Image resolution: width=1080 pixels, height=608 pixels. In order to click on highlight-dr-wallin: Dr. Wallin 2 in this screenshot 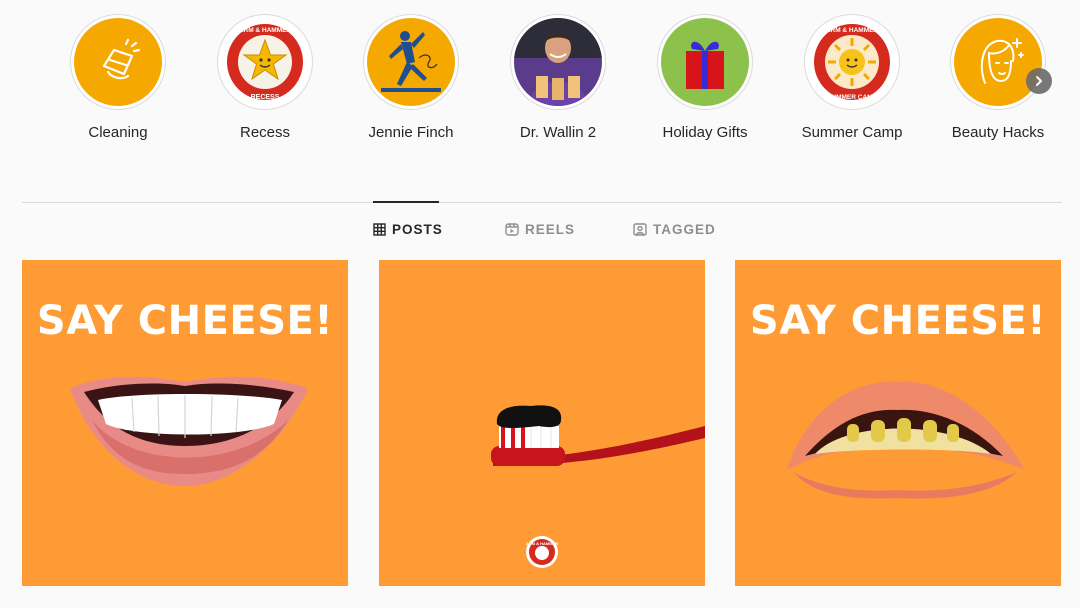, I will do `click(558, 77)`.